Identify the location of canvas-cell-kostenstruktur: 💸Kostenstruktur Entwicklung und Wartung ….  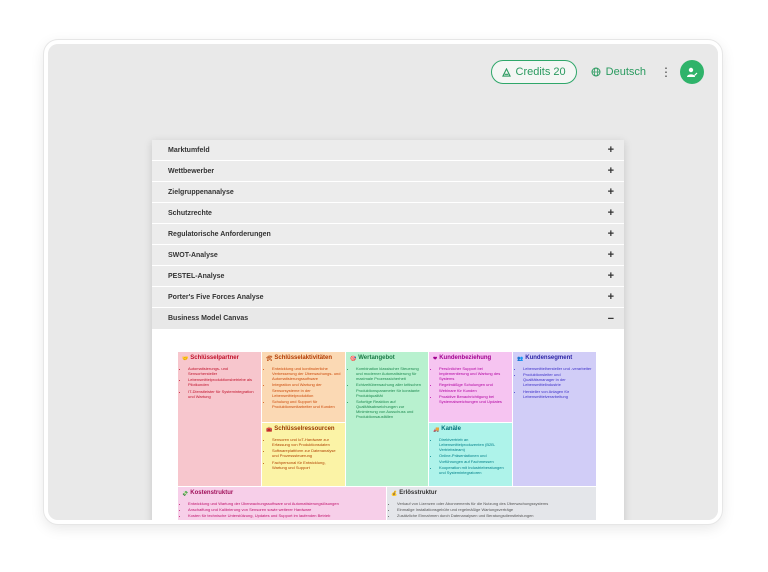
(282, 503).